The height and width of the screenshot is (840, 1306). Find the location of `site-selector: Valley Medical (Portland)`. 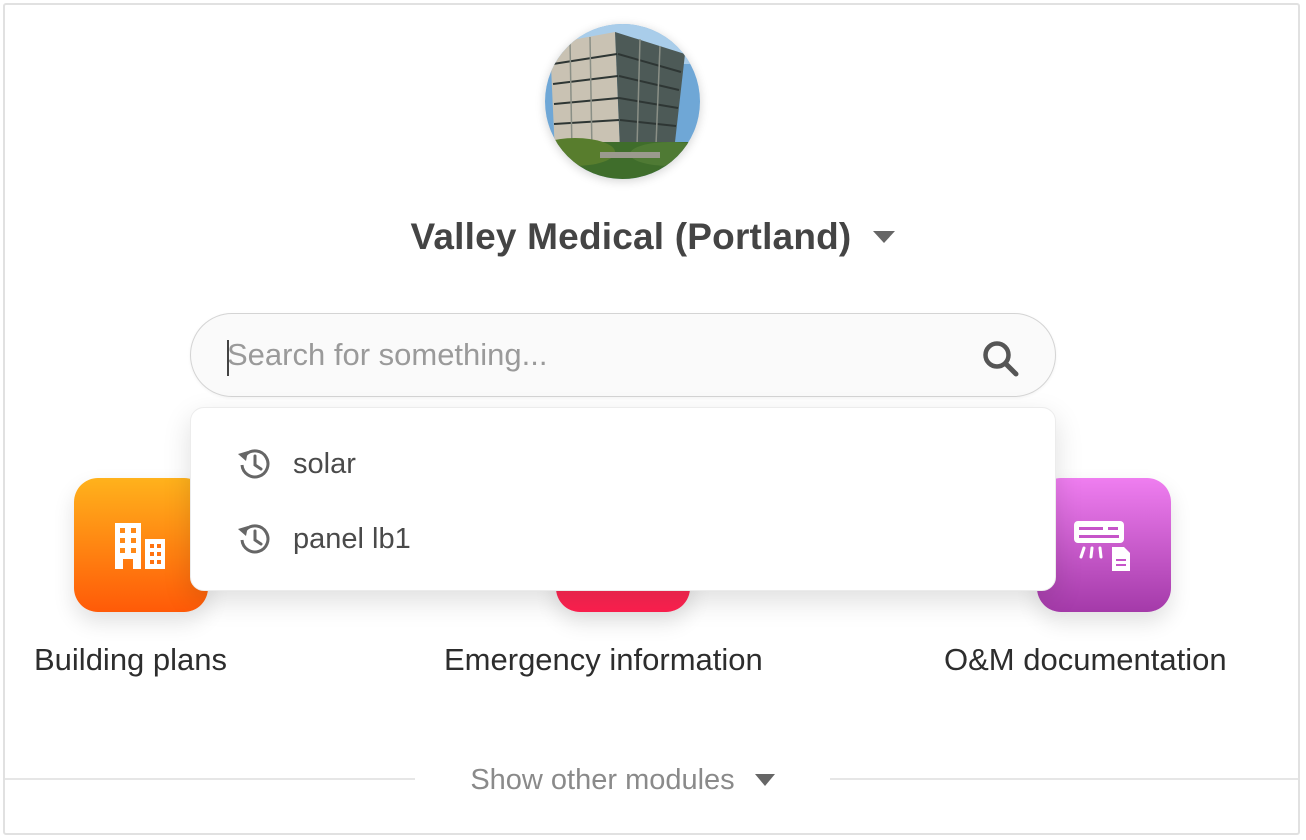

site-selector: Valley Medical (Portland) is located at coordinates (653, 237).